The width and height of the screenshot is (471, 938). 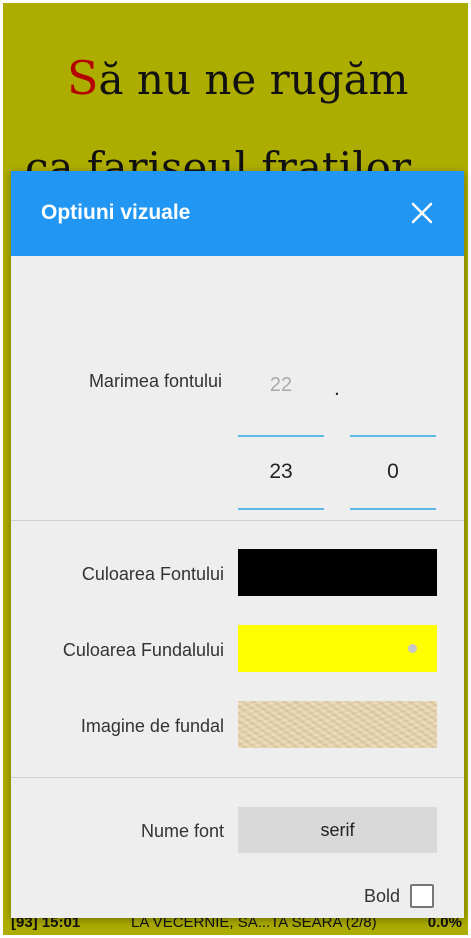 I want to click on dropcap-letter: S, so click(x=83, y=78).